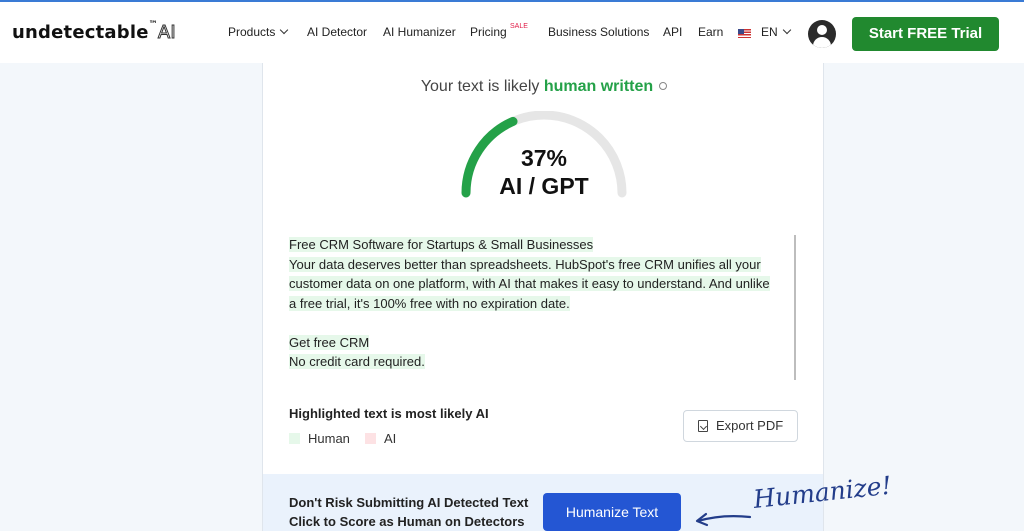  I want to click on nav-item-products: Products, so click(258, 32).